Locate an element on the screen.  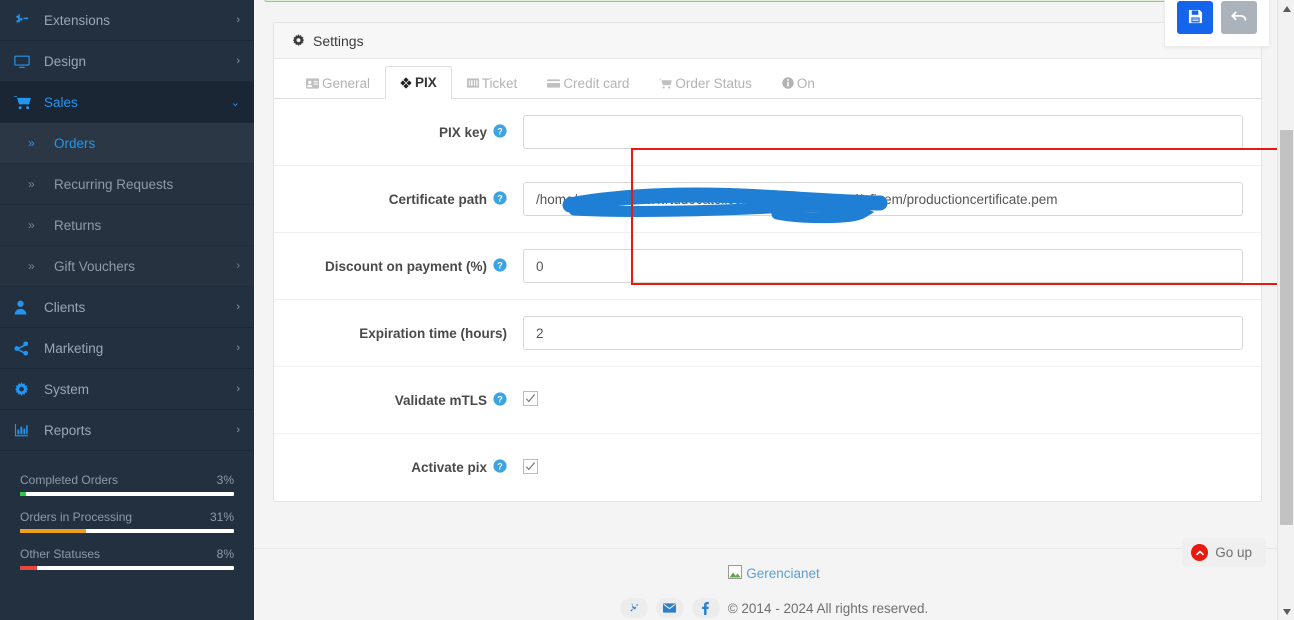
go-up-button: Go up is located at coordinates (1224, 552).